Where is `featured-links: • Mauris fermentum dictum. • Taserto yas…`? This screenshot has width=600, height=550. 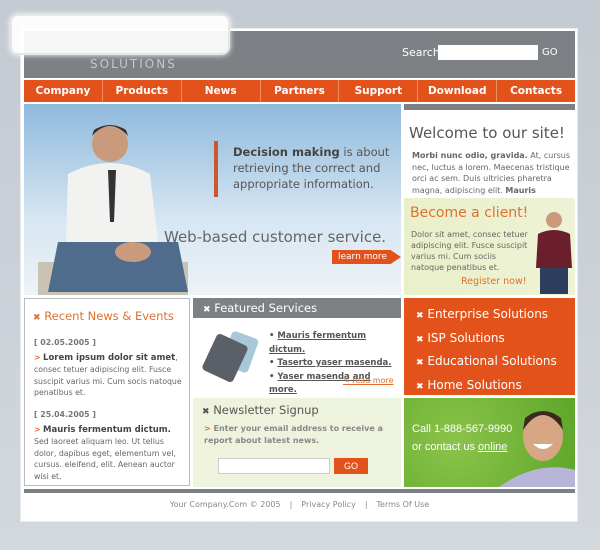
featured-links: • Mauris fermentum dictum. • Taserto yas… is located at coordinates (335, 364).